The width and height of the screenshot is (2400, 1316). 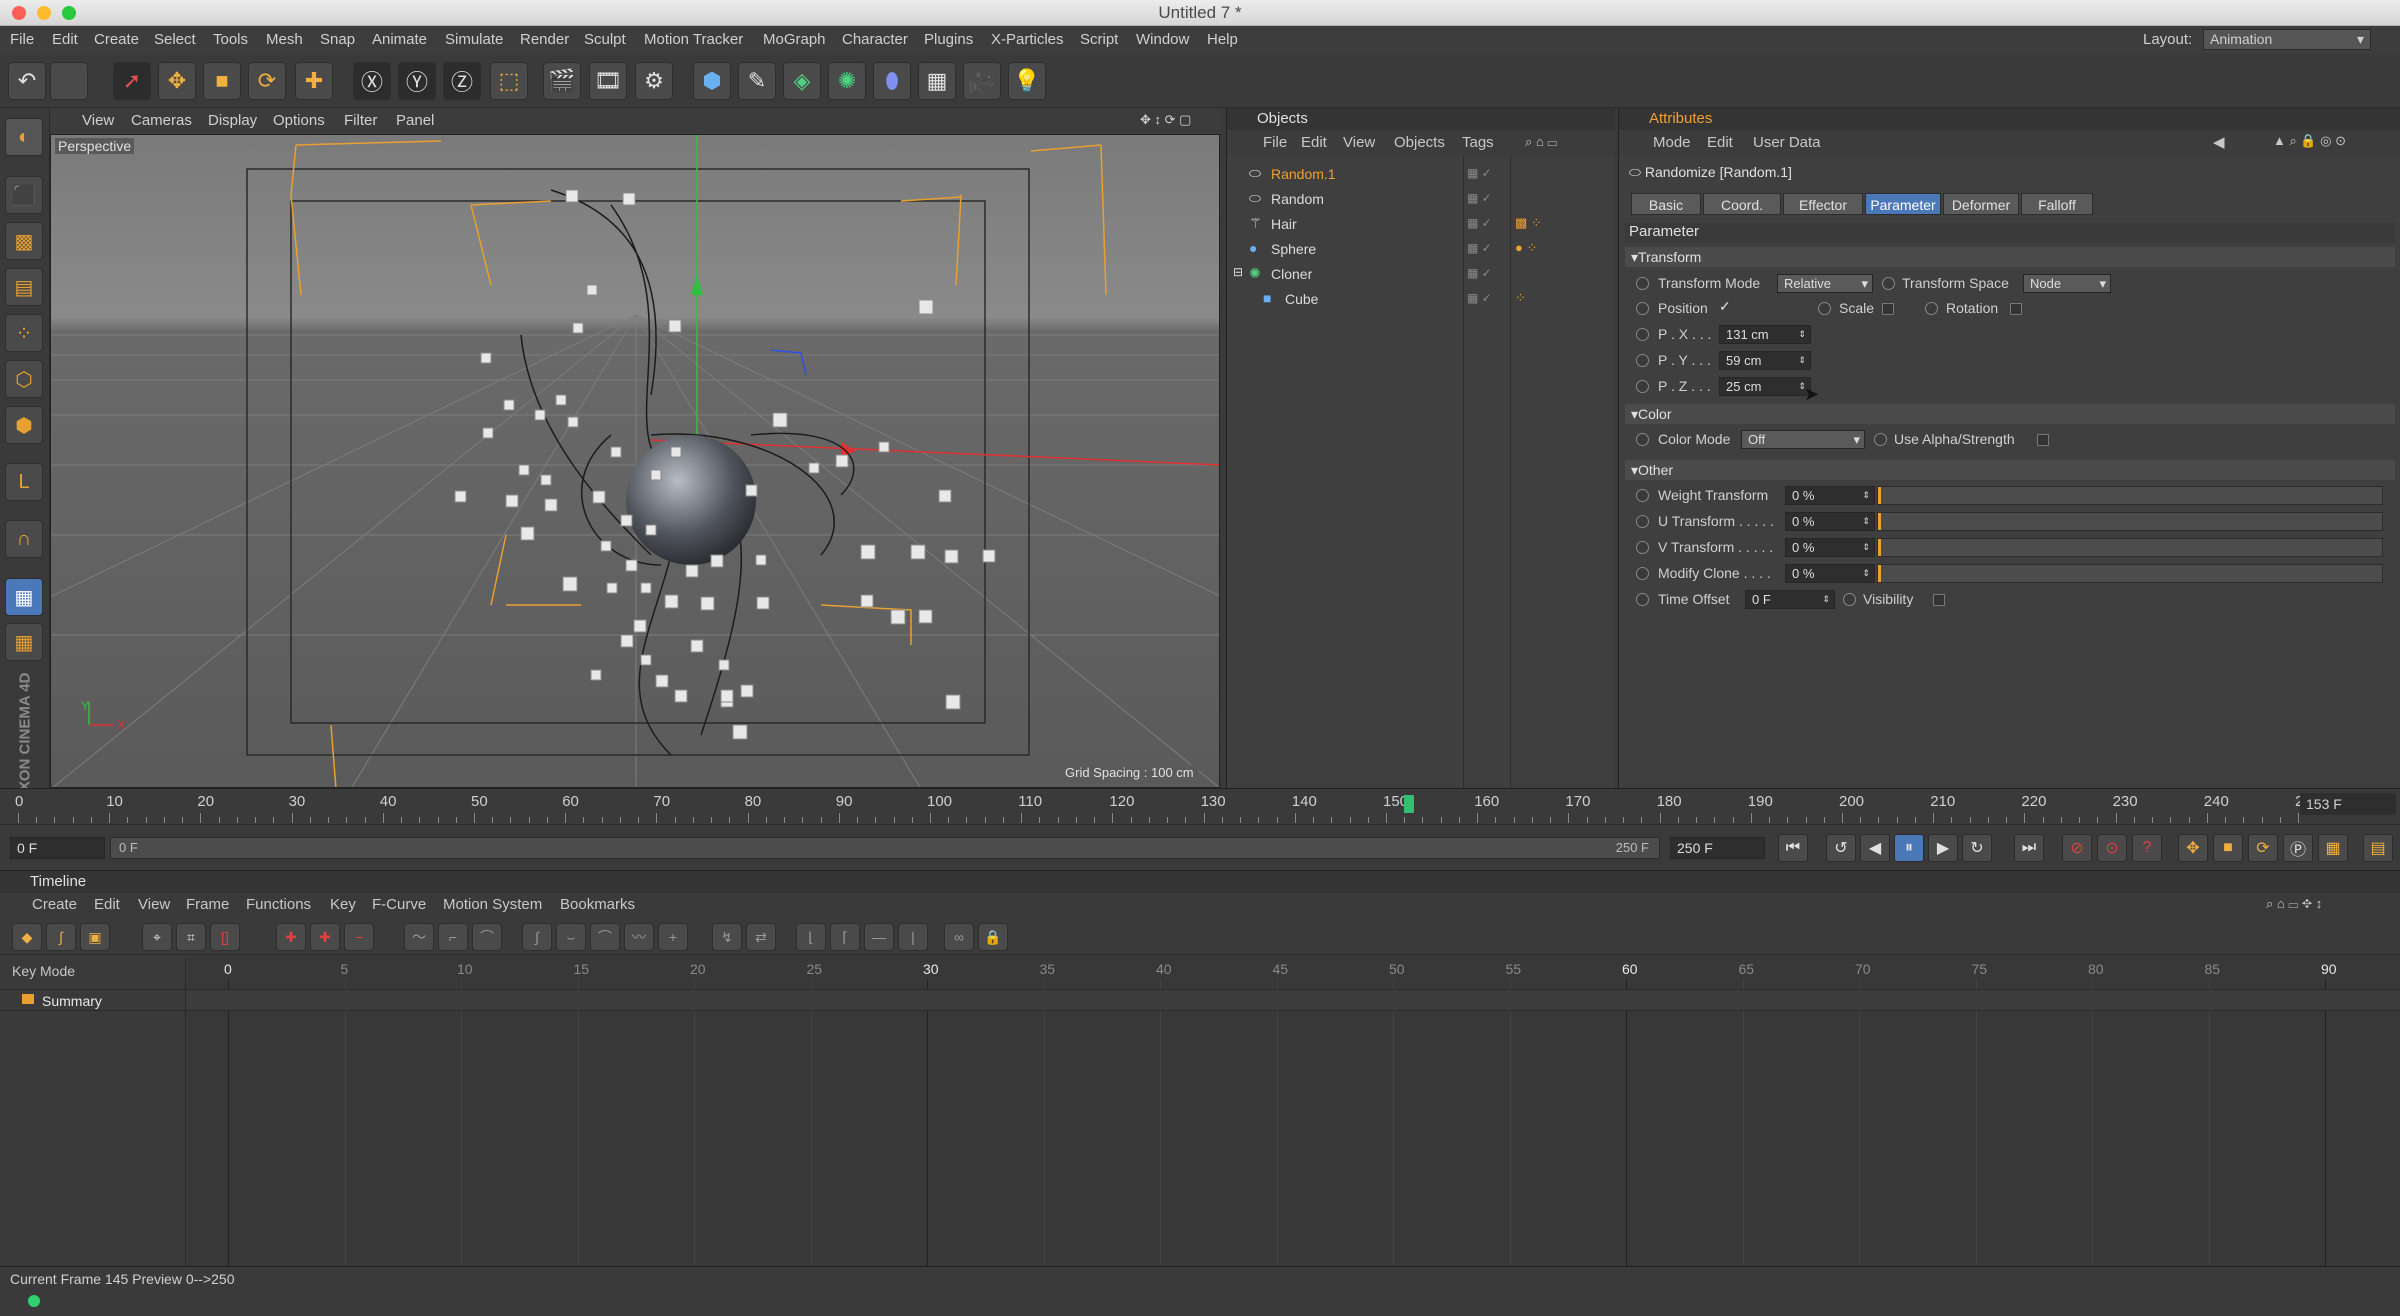 What do you see at coordinates (24, 287) in the screenshot?
I see `workplane-button: ▤` at bounding box center [24, 287].